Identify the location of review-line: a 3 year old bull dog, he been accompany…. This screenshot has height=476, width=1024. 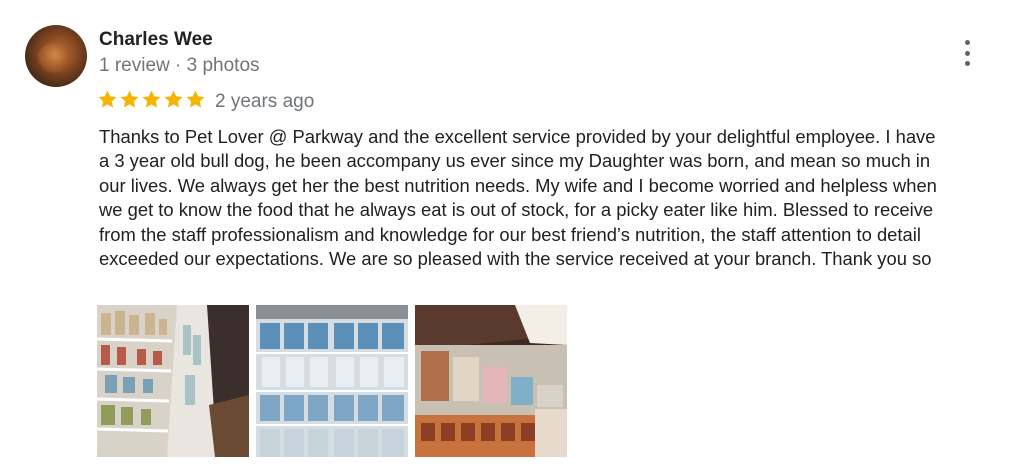
(515, 161).